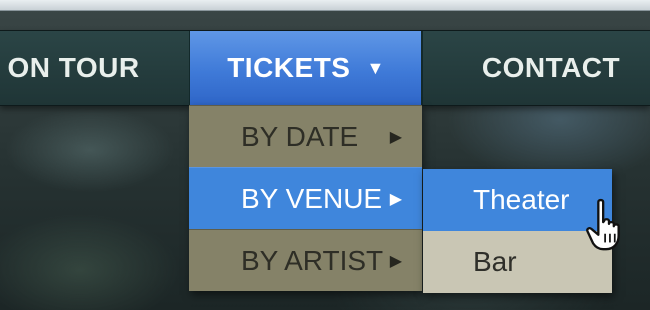  I want to click on menu-item-label: BY VENUE, so click(312, 198).